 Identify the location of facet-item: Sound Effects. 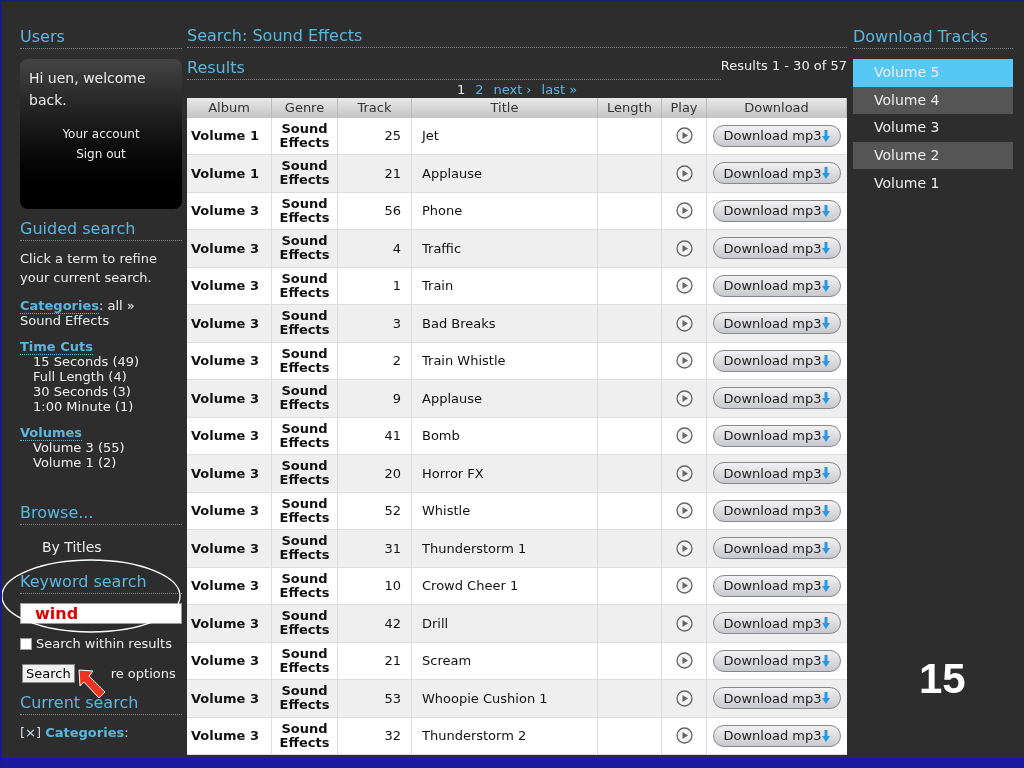
(101, 320).